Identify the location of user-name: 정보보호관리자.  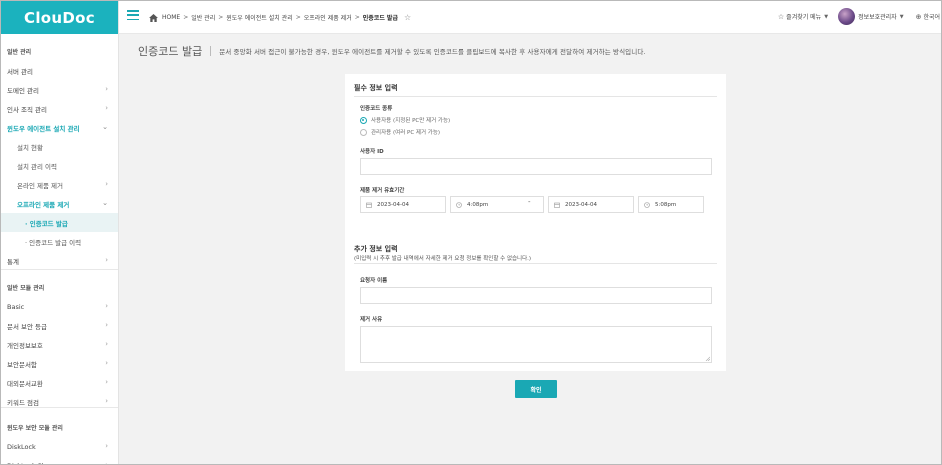
(877, 17).